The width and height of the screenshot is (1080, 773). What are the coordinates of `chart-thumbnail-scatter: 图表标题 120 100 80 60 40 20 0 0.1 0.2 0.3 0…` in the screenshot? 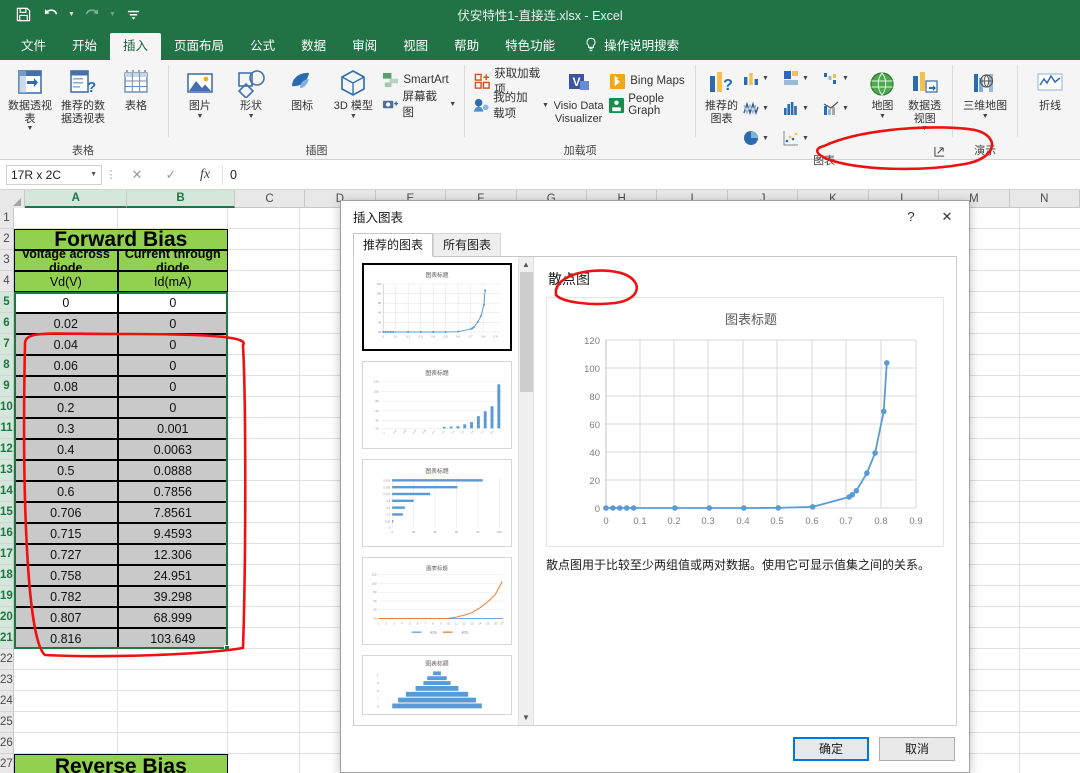 It's located at (437, 306).